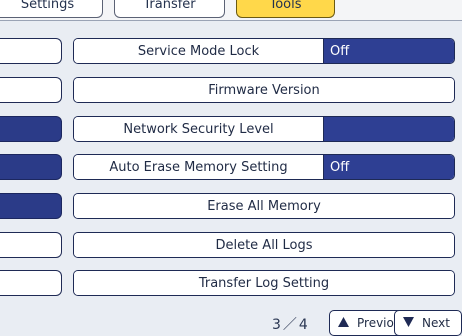  Describe the element at coordinates (343, 323) in the screenshot. I see `triangle-up-icon` at that location.